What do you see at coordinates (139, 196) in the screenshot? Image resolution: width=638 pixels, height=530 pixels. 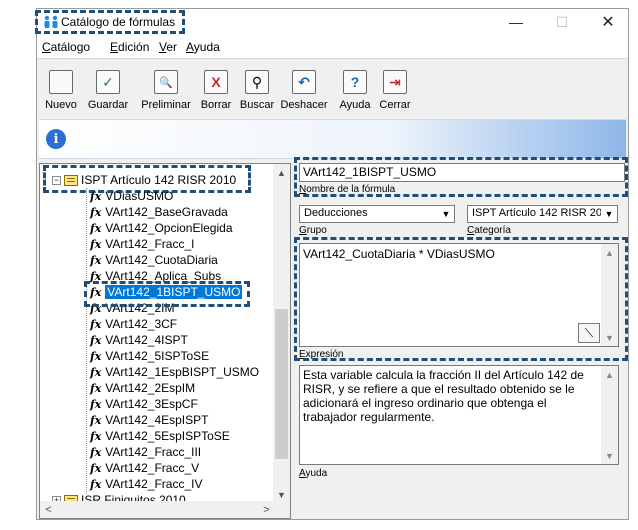 I see `tree-item-label: VDiasUSMO` at bounding box center [139, 196].